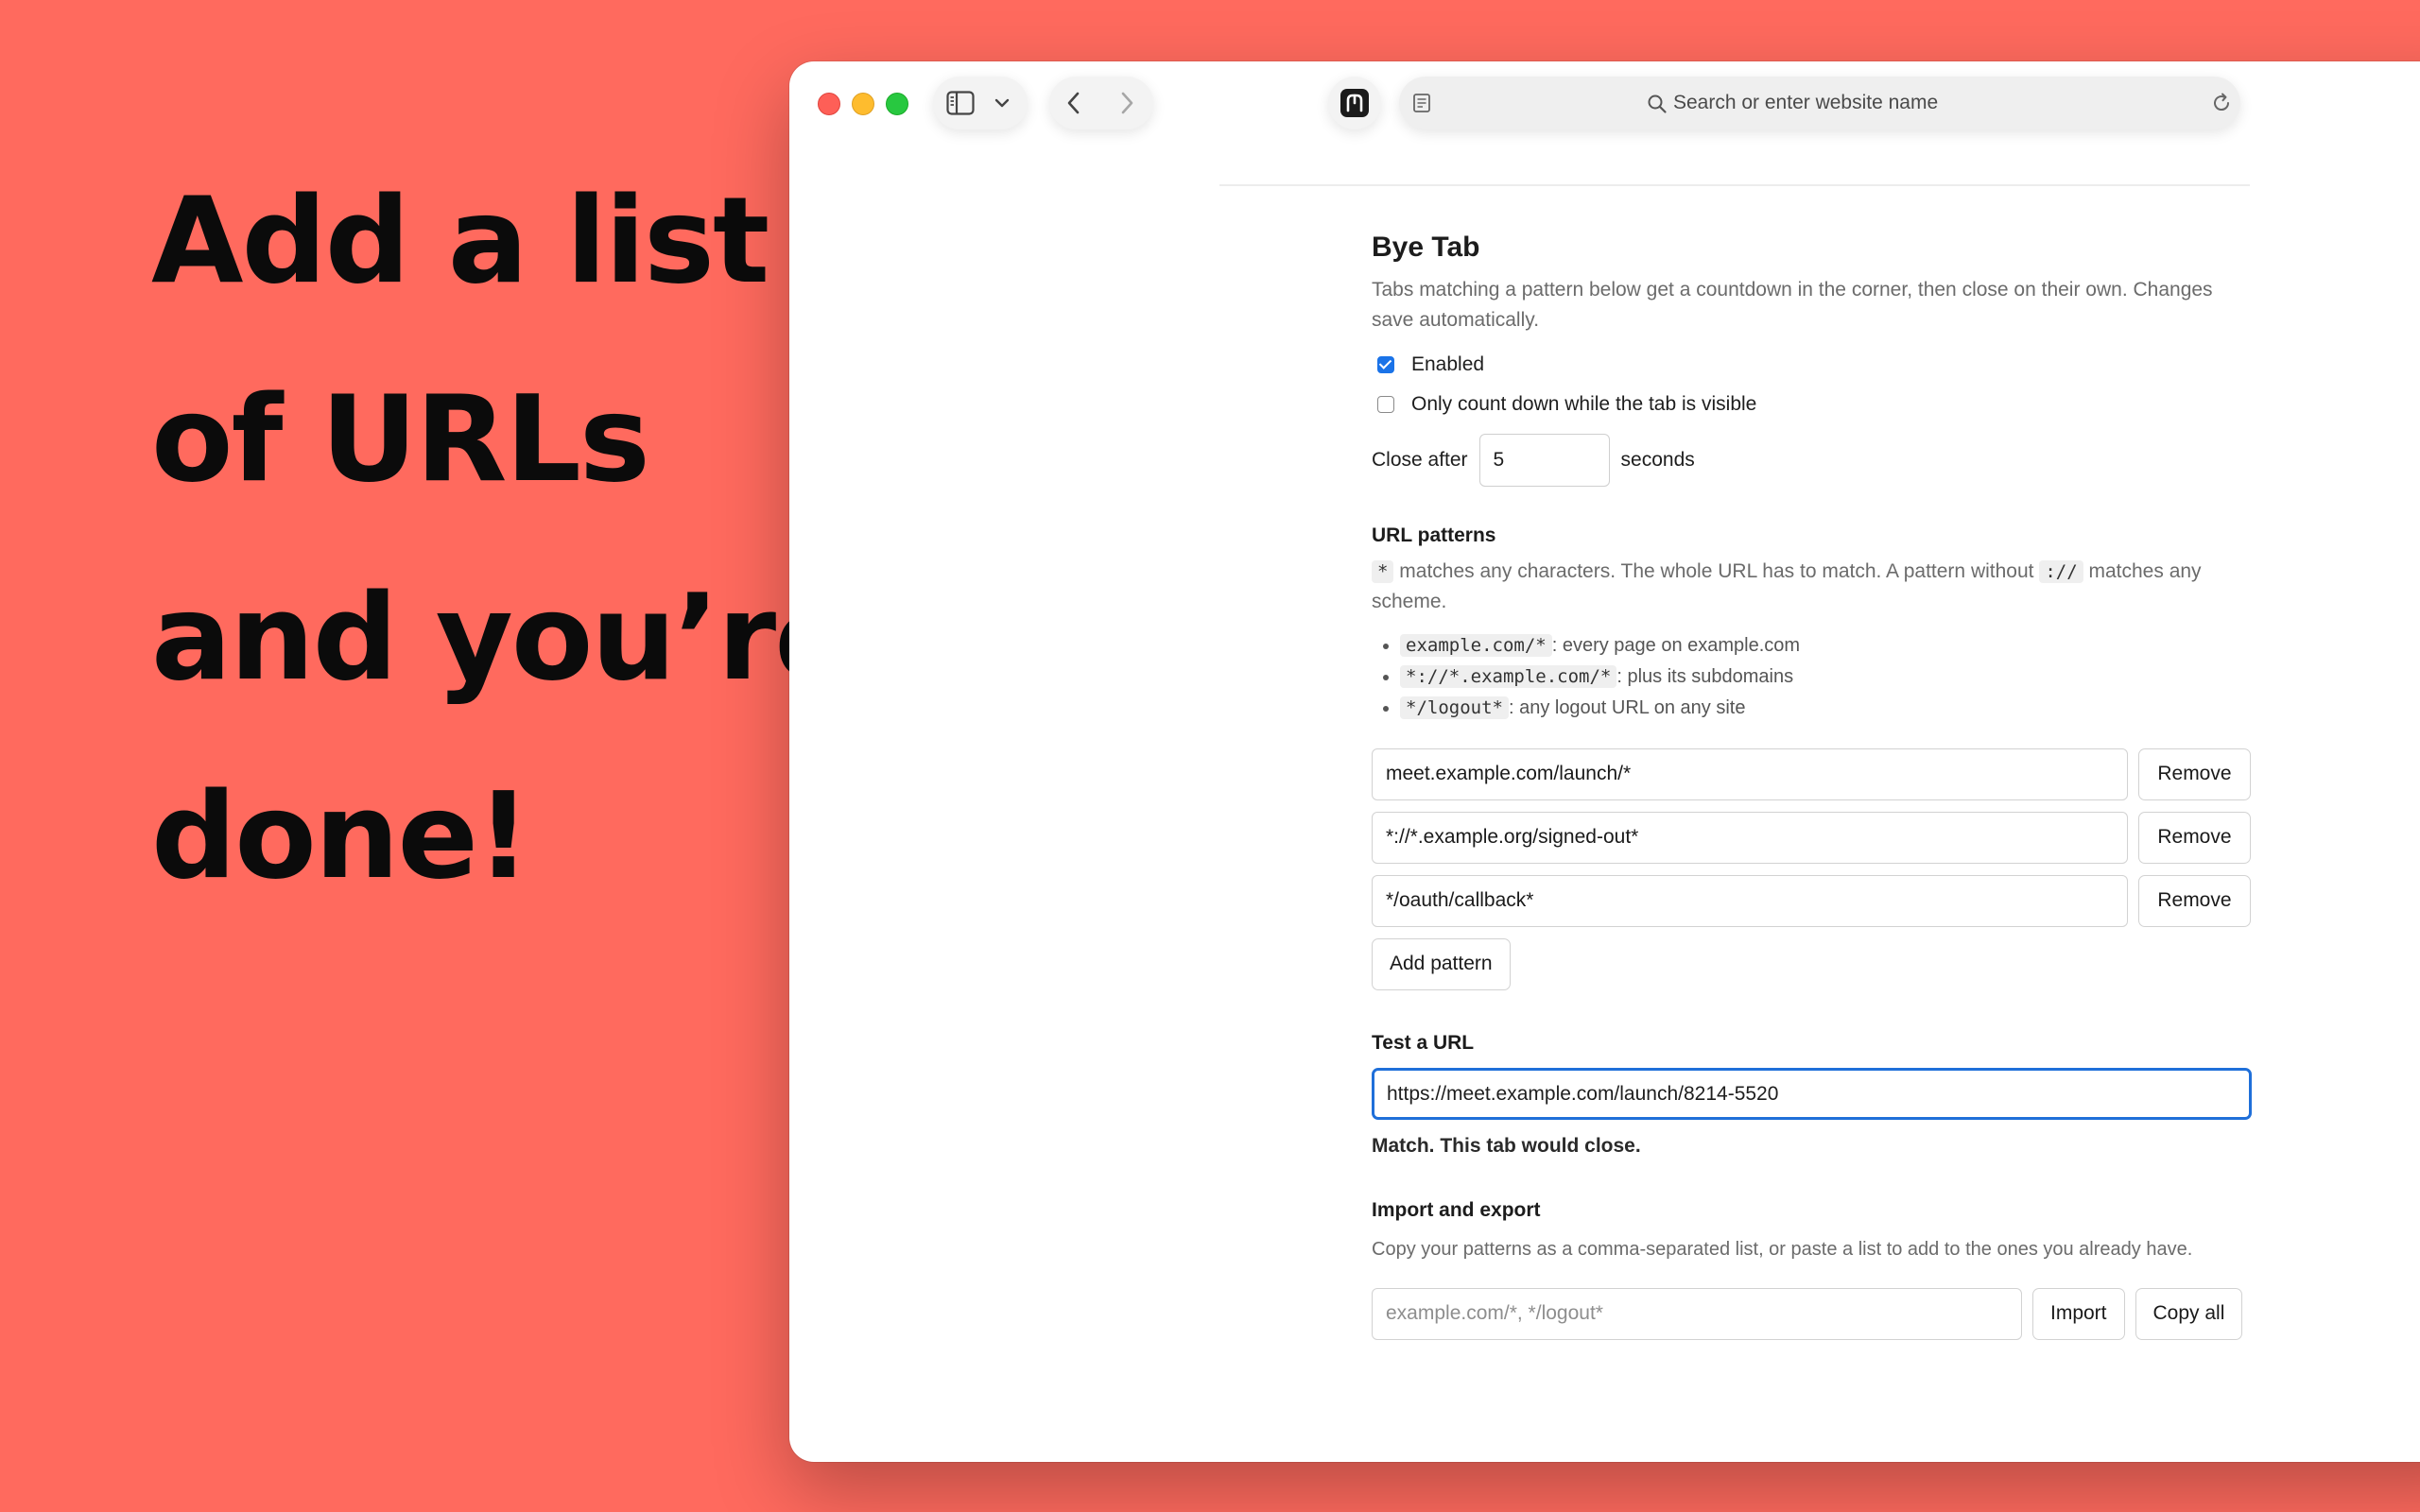 This screenshot has height=1512, width=2420. Describe the element at coordinates (1750, 774) in the screenshot. I see `pattern-input: meet.example.com/launch/*` at that location.